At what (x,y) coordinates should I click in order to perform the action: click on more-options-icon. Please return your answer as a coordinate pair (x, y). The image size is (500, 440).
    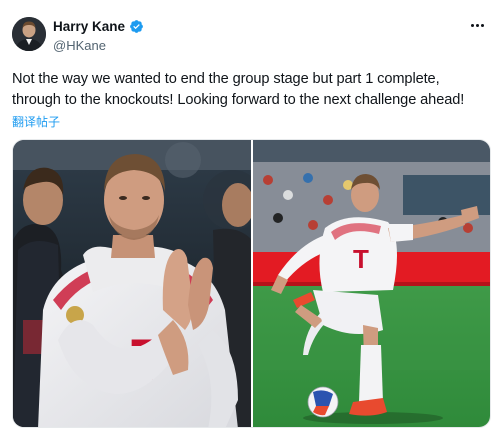
    Looking at the image, I should click on (477, 25).